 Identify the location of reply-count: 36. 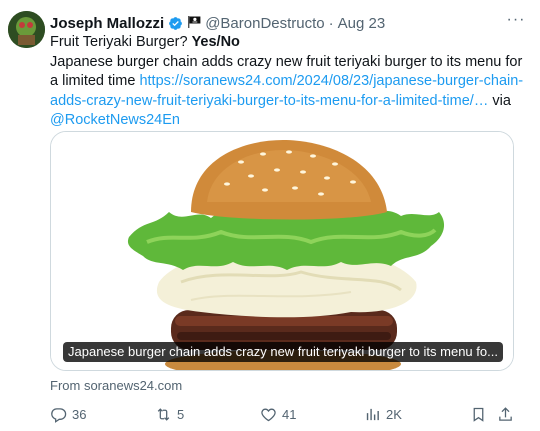
(79, 414).